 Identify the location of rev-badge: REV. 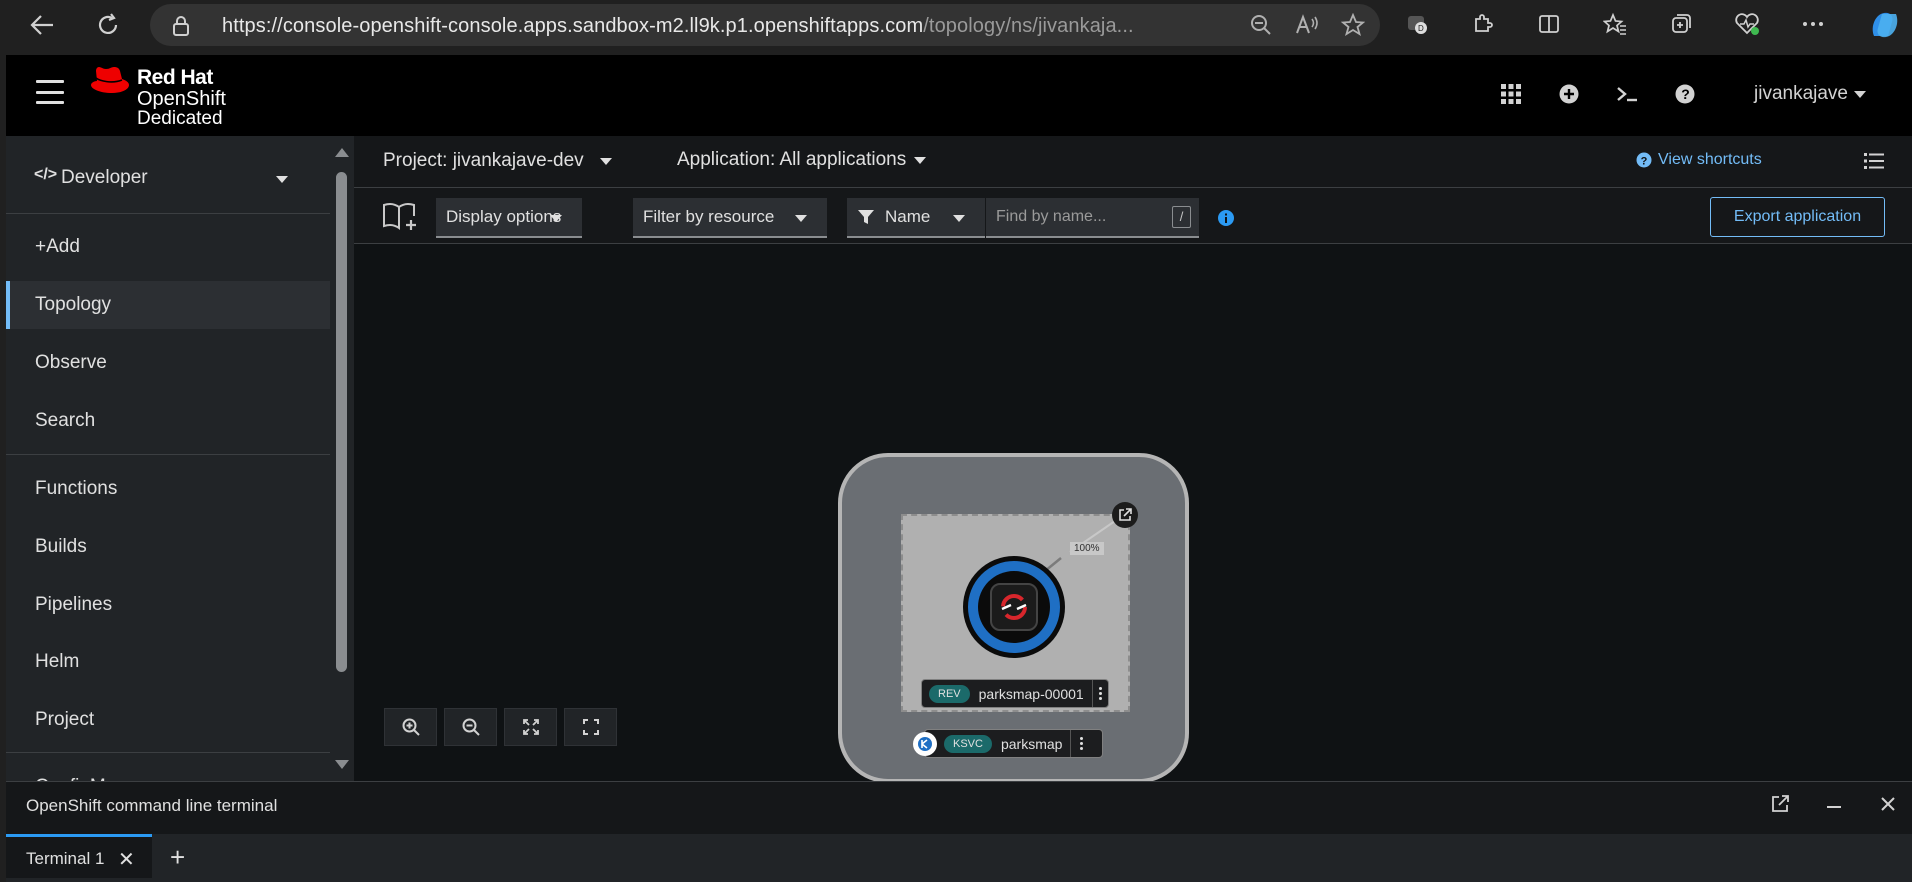
(949, 693).